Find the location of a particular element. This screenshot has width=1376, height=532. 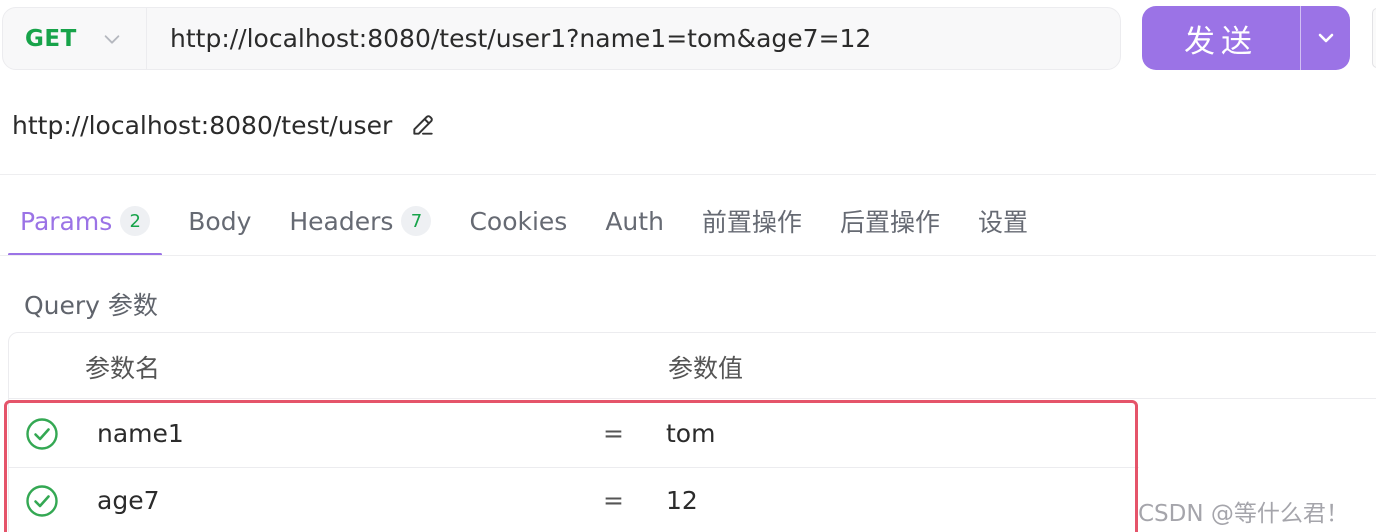

send-button-group: 发送 is located at coordinates (1246, 38).